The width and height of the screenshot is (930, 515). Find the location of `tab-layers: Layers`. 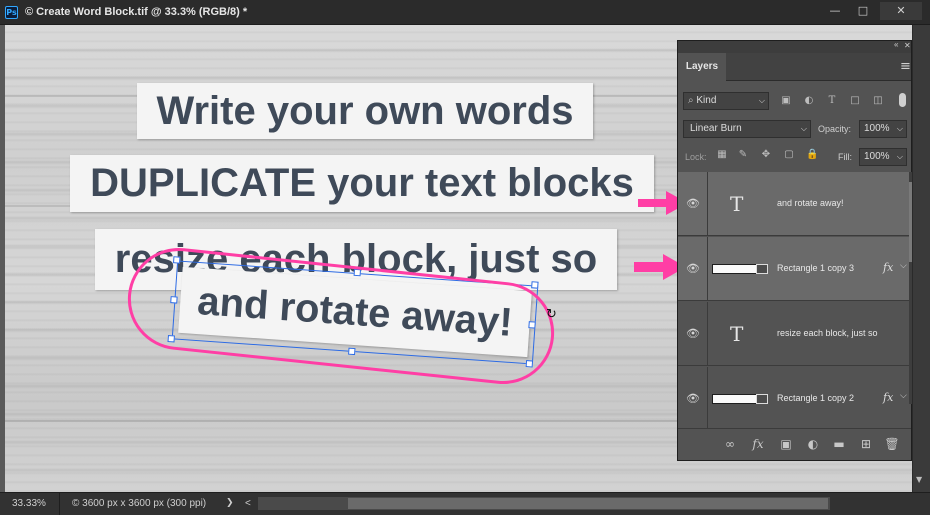

tab-layers: Layers is located at coordinates (702, 67).